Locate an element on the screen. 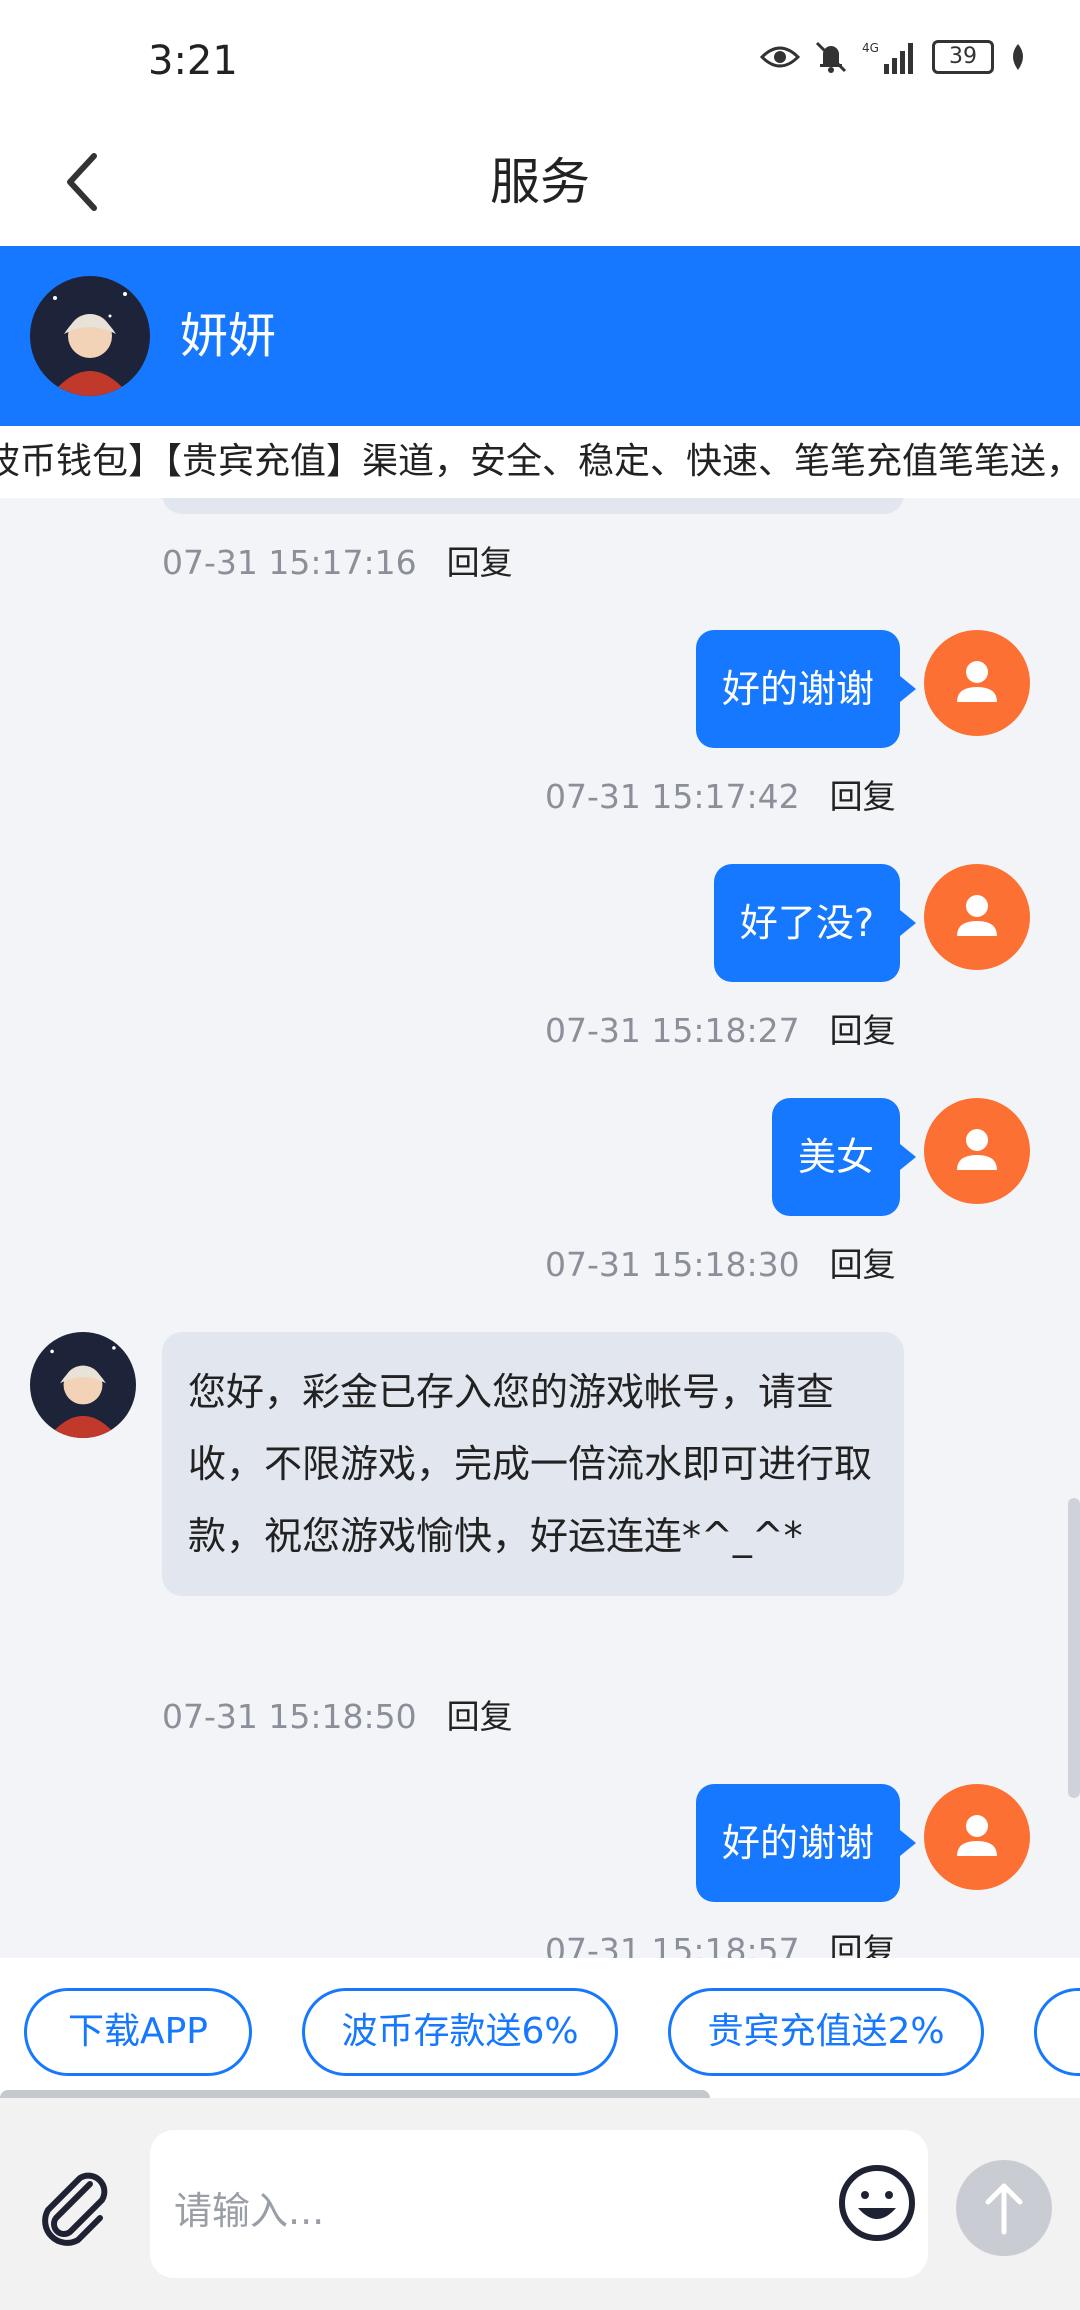 The width and height of the screenshot is (1080, 2310). announcement-marquee: 波币钱包】【贵宾充值】渠道，安全、稳定、快速、笔笔充值笔笔送， is located at coordinates (540, 462).